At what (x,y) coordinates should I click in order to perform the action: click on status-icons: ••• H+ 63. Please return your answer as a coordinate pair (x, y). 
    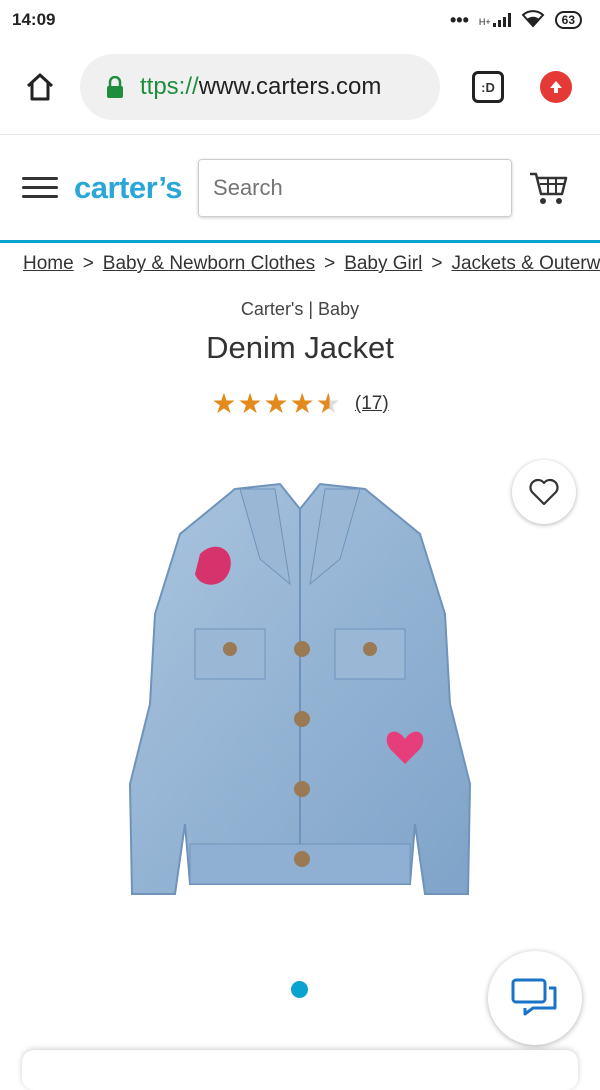
    Looking at the image, I should click on (516, 20).